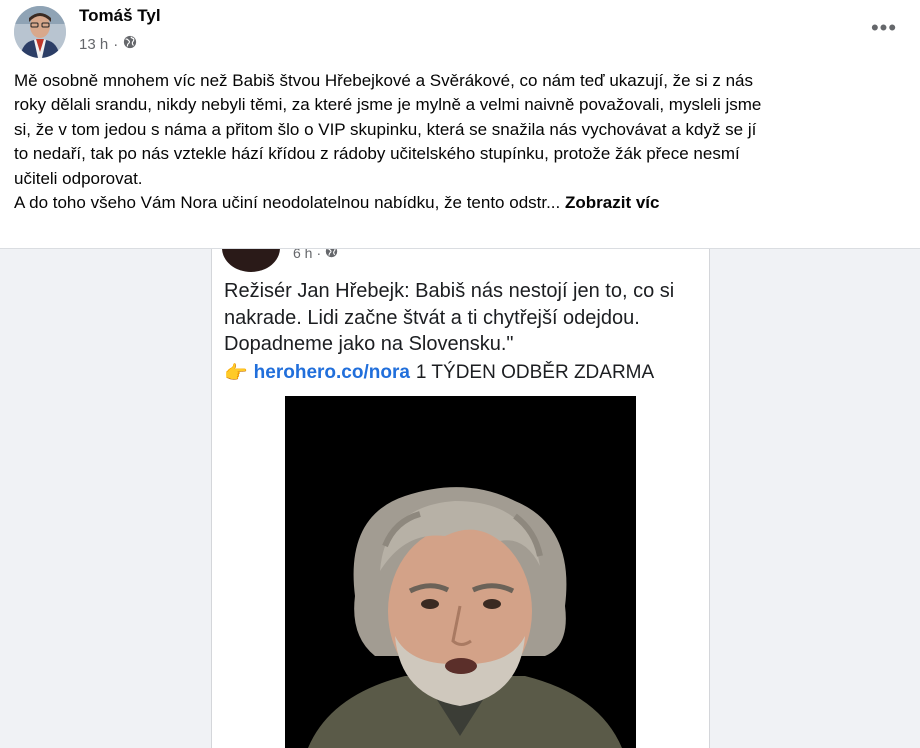  Describe the element at coordinates (93, 44) in the screenshot. I see `post-timestamp: 13 h` at that location.